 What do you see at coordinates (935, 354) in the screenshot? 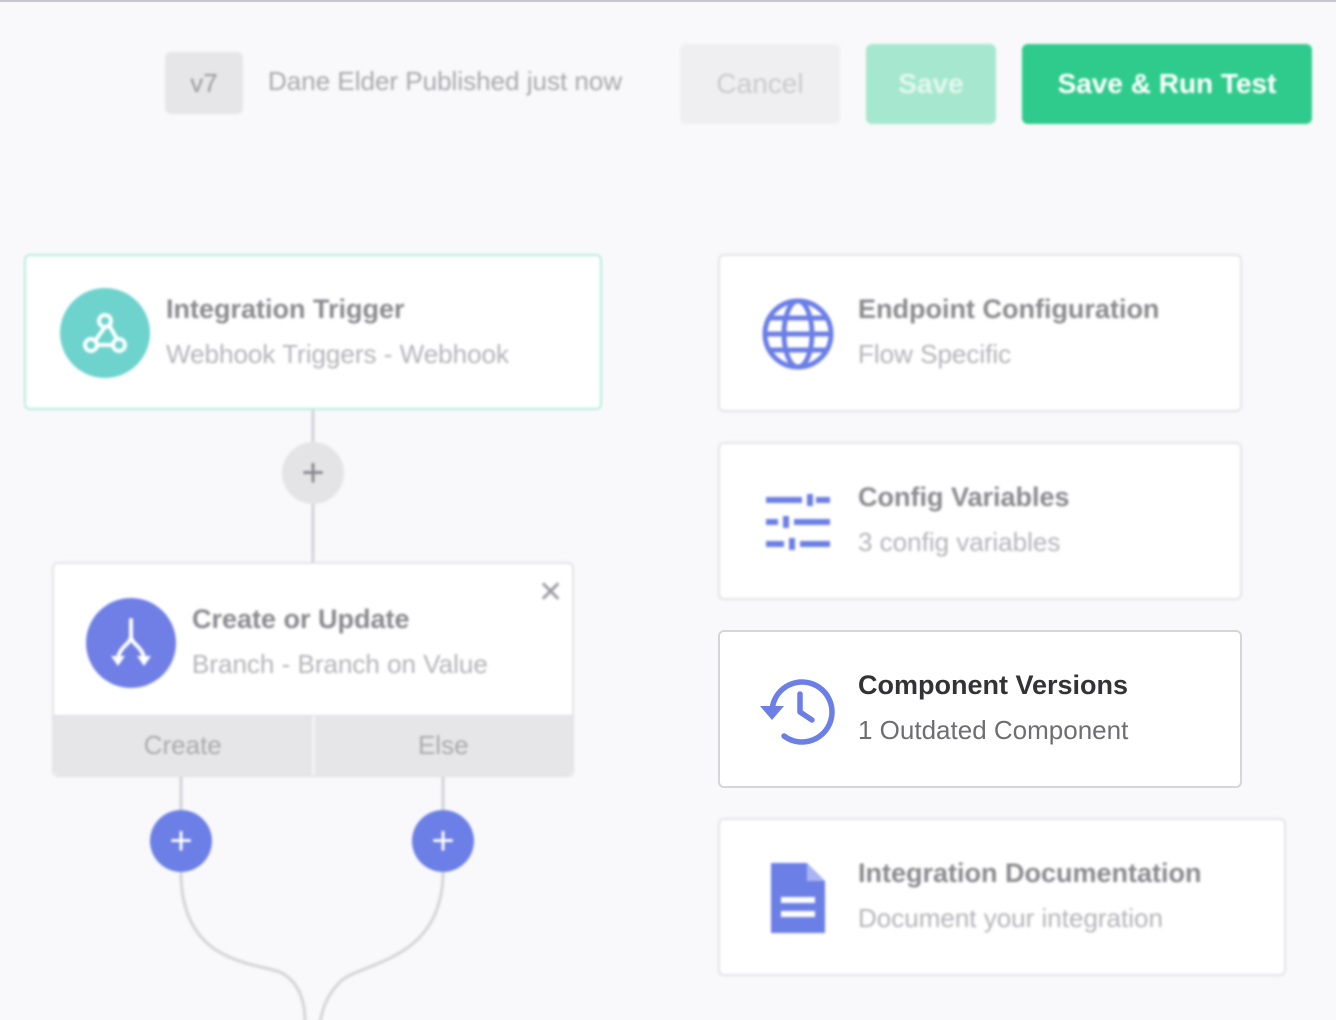
I see `endpoint-configuration-subtitle: Flow Specific` at bounding box center [935, 354].